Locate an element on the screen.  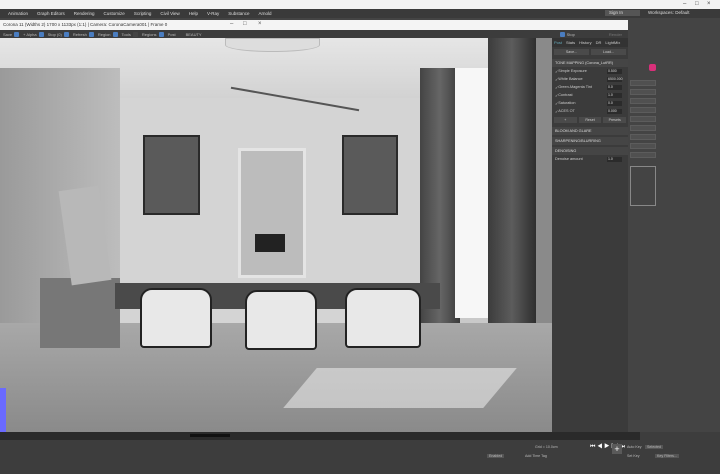
vfb-regions-button: Regions is located at coordinates (152, 34).